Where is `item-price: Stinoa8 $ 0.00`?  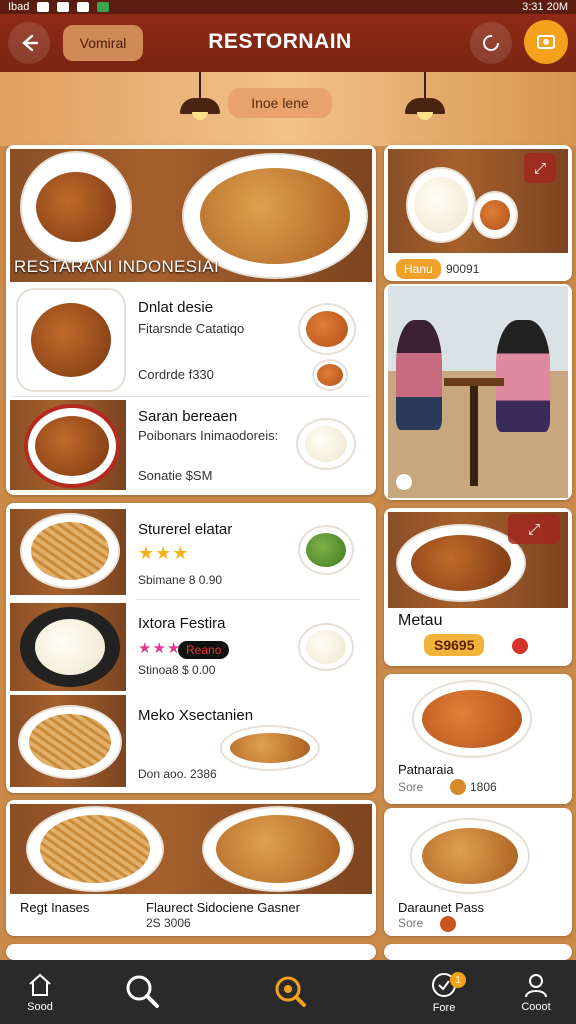 item-price: Stinoa8 $ 0.00 is located at coordinates (177, 670).